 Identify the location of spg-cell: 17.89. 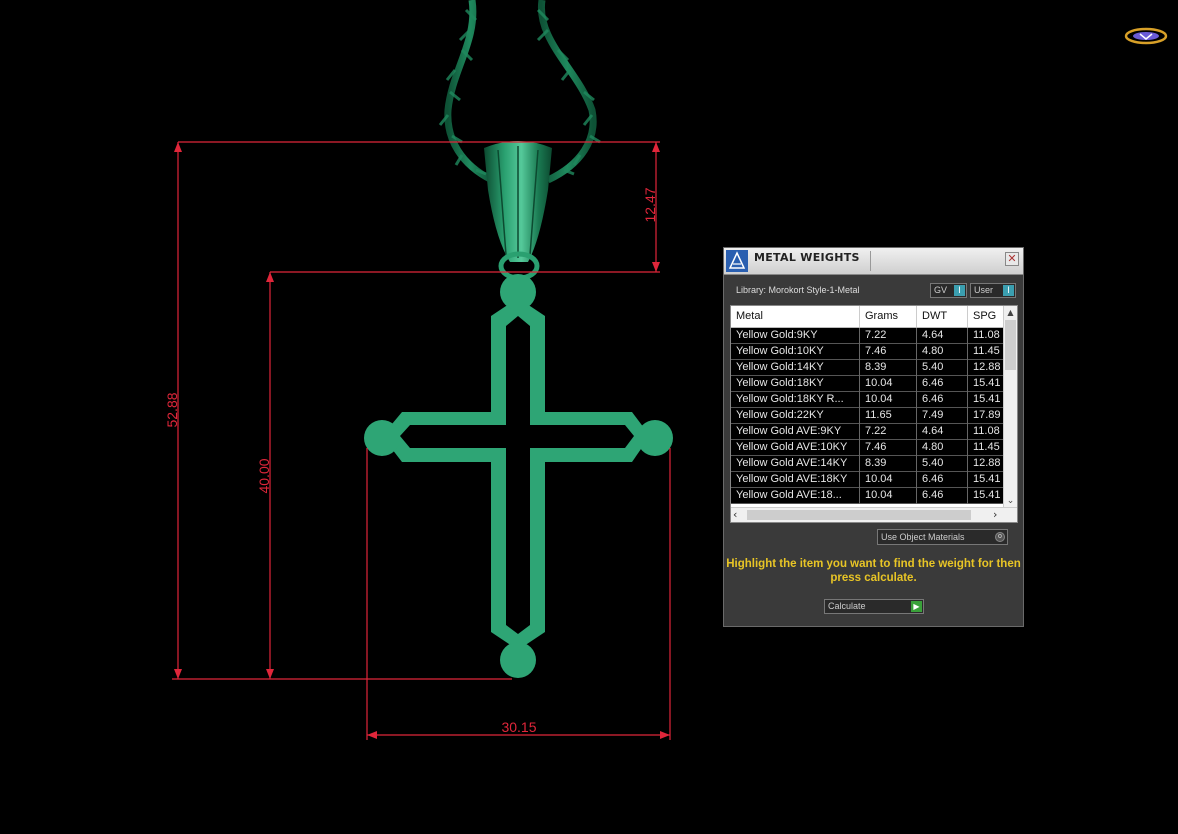
(988, 416).